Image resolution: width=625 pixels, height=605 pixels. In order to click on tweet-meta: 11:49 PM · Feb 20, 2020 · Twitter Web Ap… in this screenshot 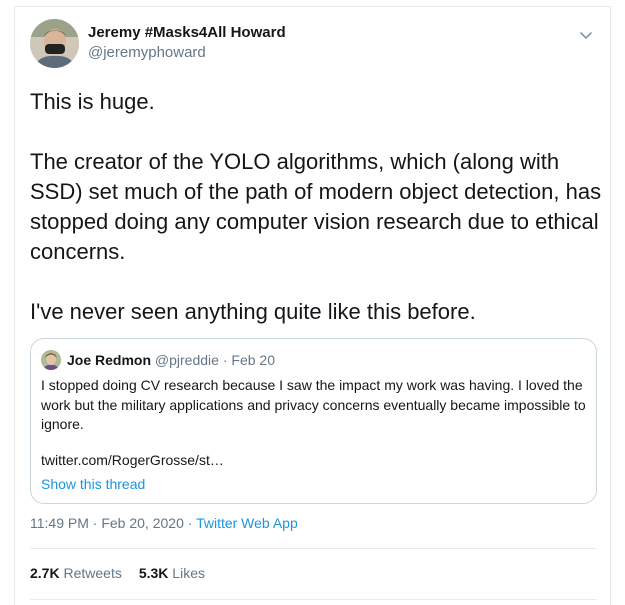, I will do `click(164, 523)`.